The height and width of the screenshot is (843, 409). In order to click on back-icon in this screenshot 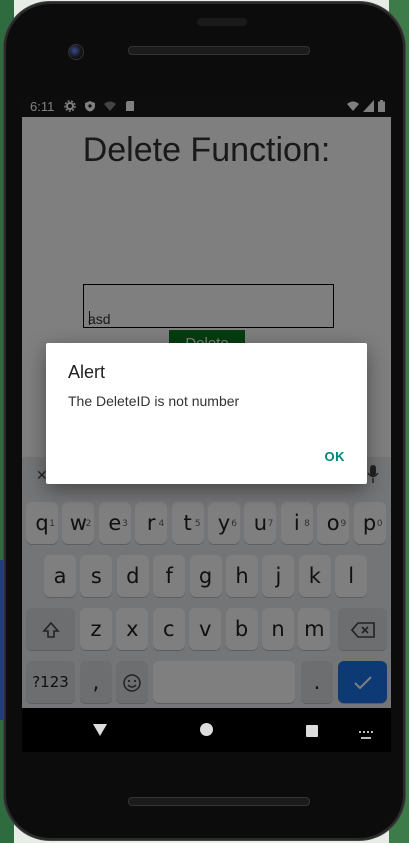, I will do `click(100, 732)`.